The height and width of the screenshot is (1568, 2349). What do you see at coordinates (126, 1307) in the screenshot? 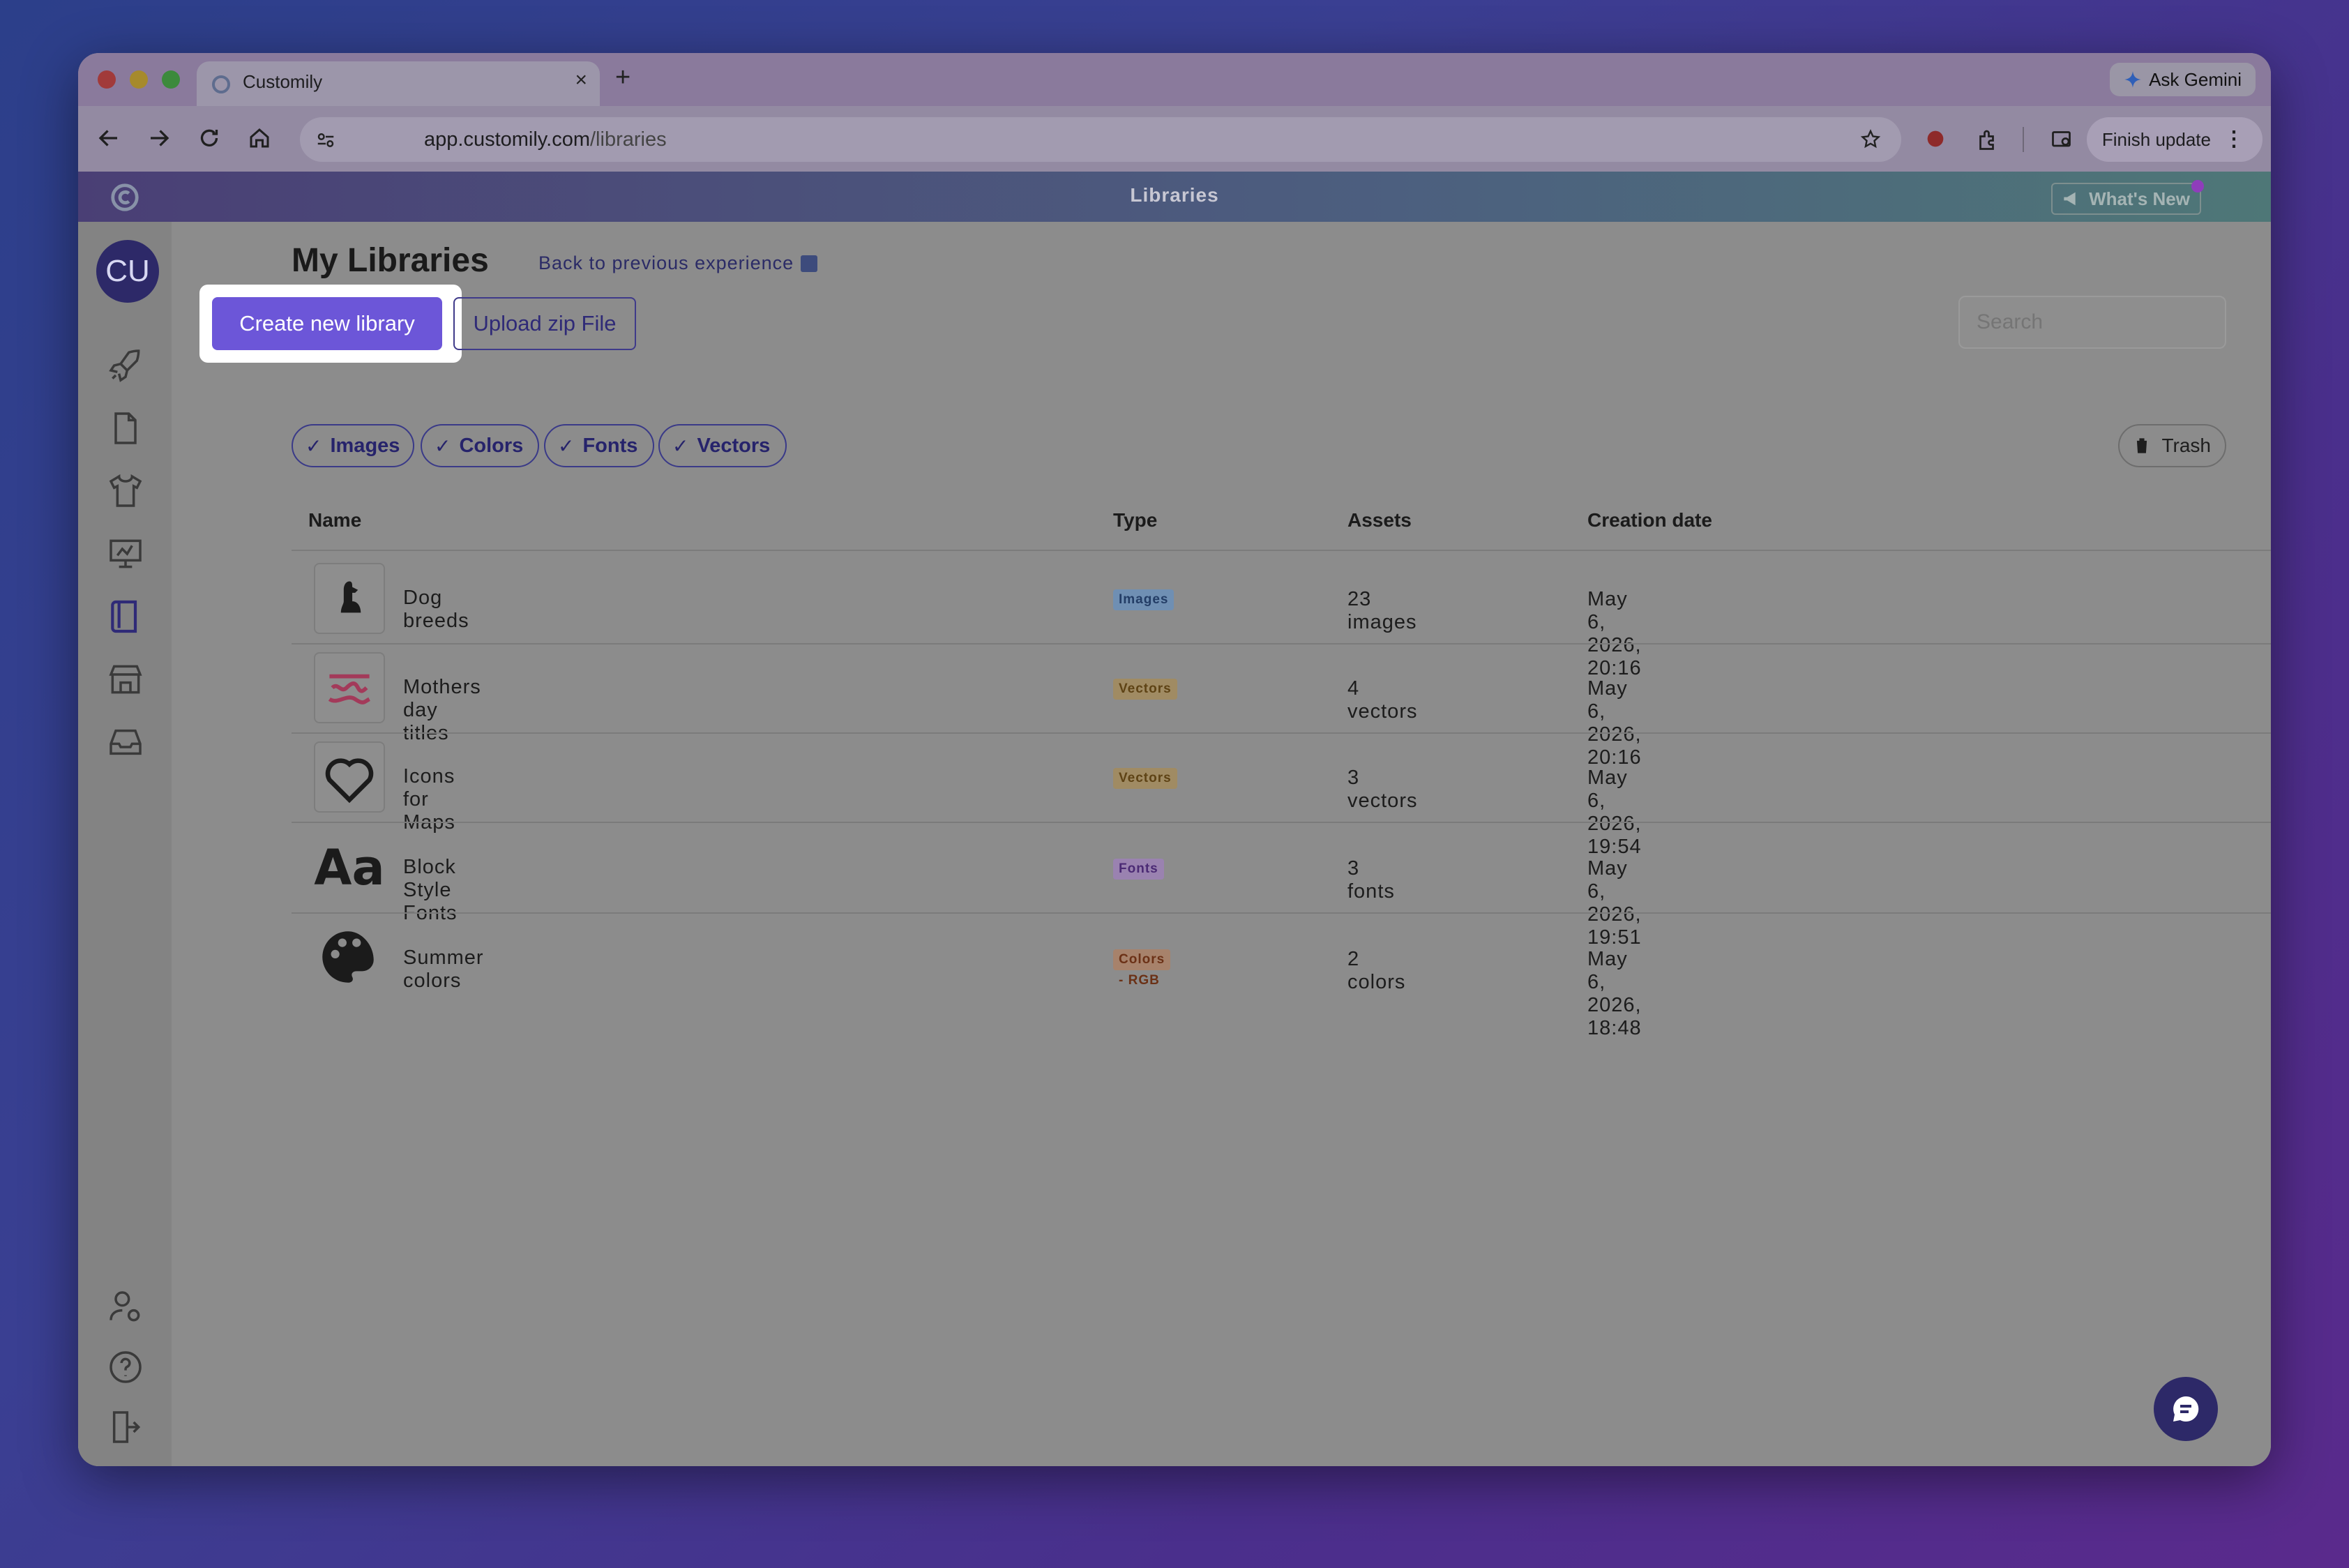
I see `user-settings-icon` at bounding box center [126, 1307].